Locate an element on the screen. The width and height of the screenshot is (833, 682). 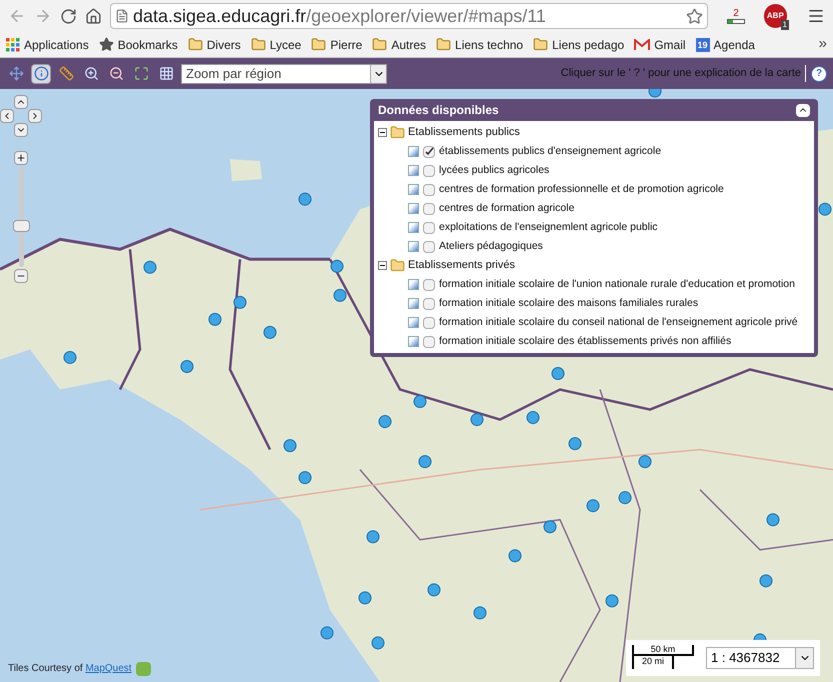
pan-down-button is located at coordinates (21, 130).